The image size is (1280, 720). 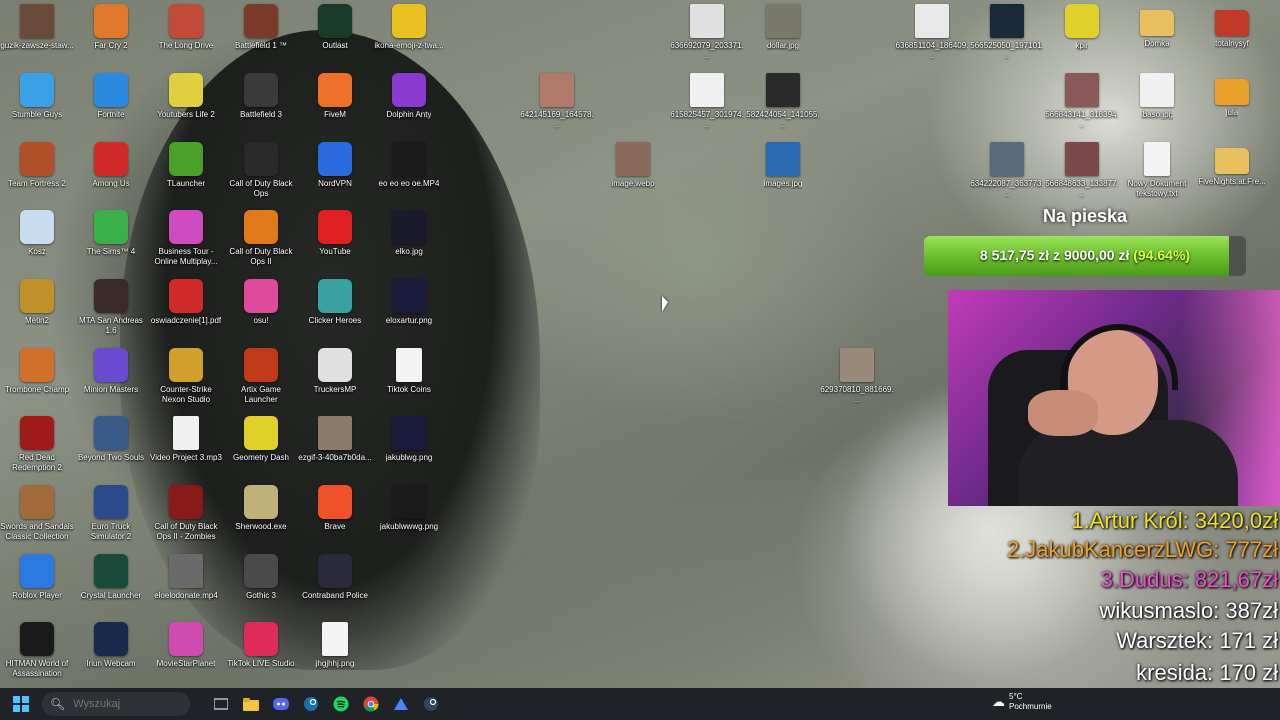 What do you see at coordinates (37, 165) in the screenshot?
I see `desktop-icon: Team Fortress 2` at bounding box center [37, 165].